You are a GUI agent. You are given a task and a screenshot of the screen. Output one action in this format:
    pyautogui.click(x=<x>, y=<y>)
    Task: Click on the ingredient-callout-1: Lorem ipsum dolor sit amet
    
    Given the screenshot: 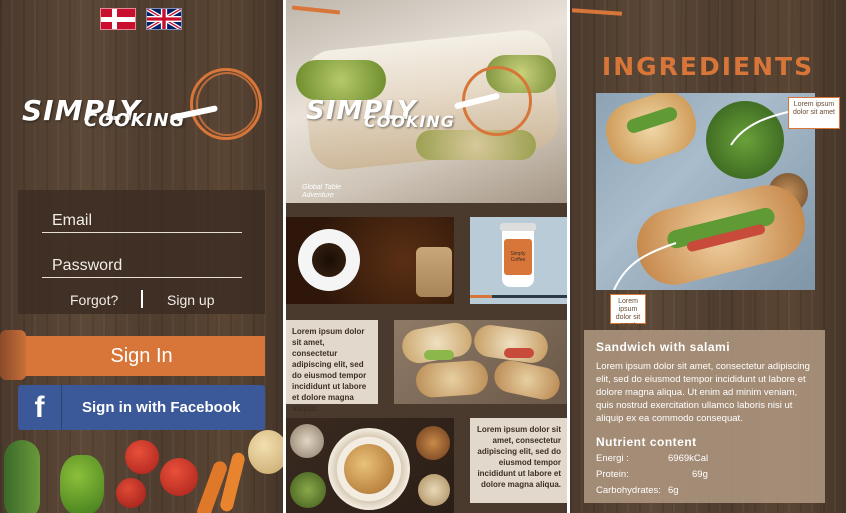 What is the action you would take?
    pyautogui.click(x=814, y=113)
    